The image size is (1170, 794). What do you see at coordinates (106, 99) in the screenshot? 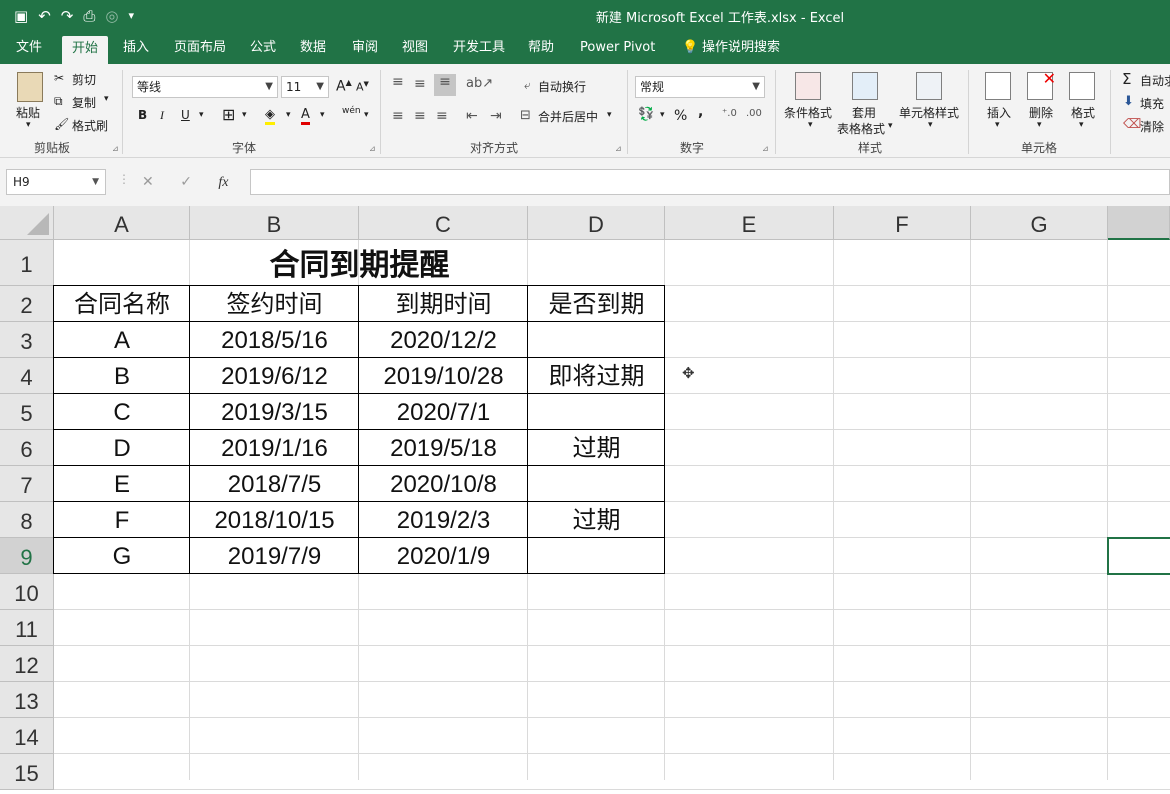
I see `copy-dropdown-icon: ▾` at bounding box center [106, 99].